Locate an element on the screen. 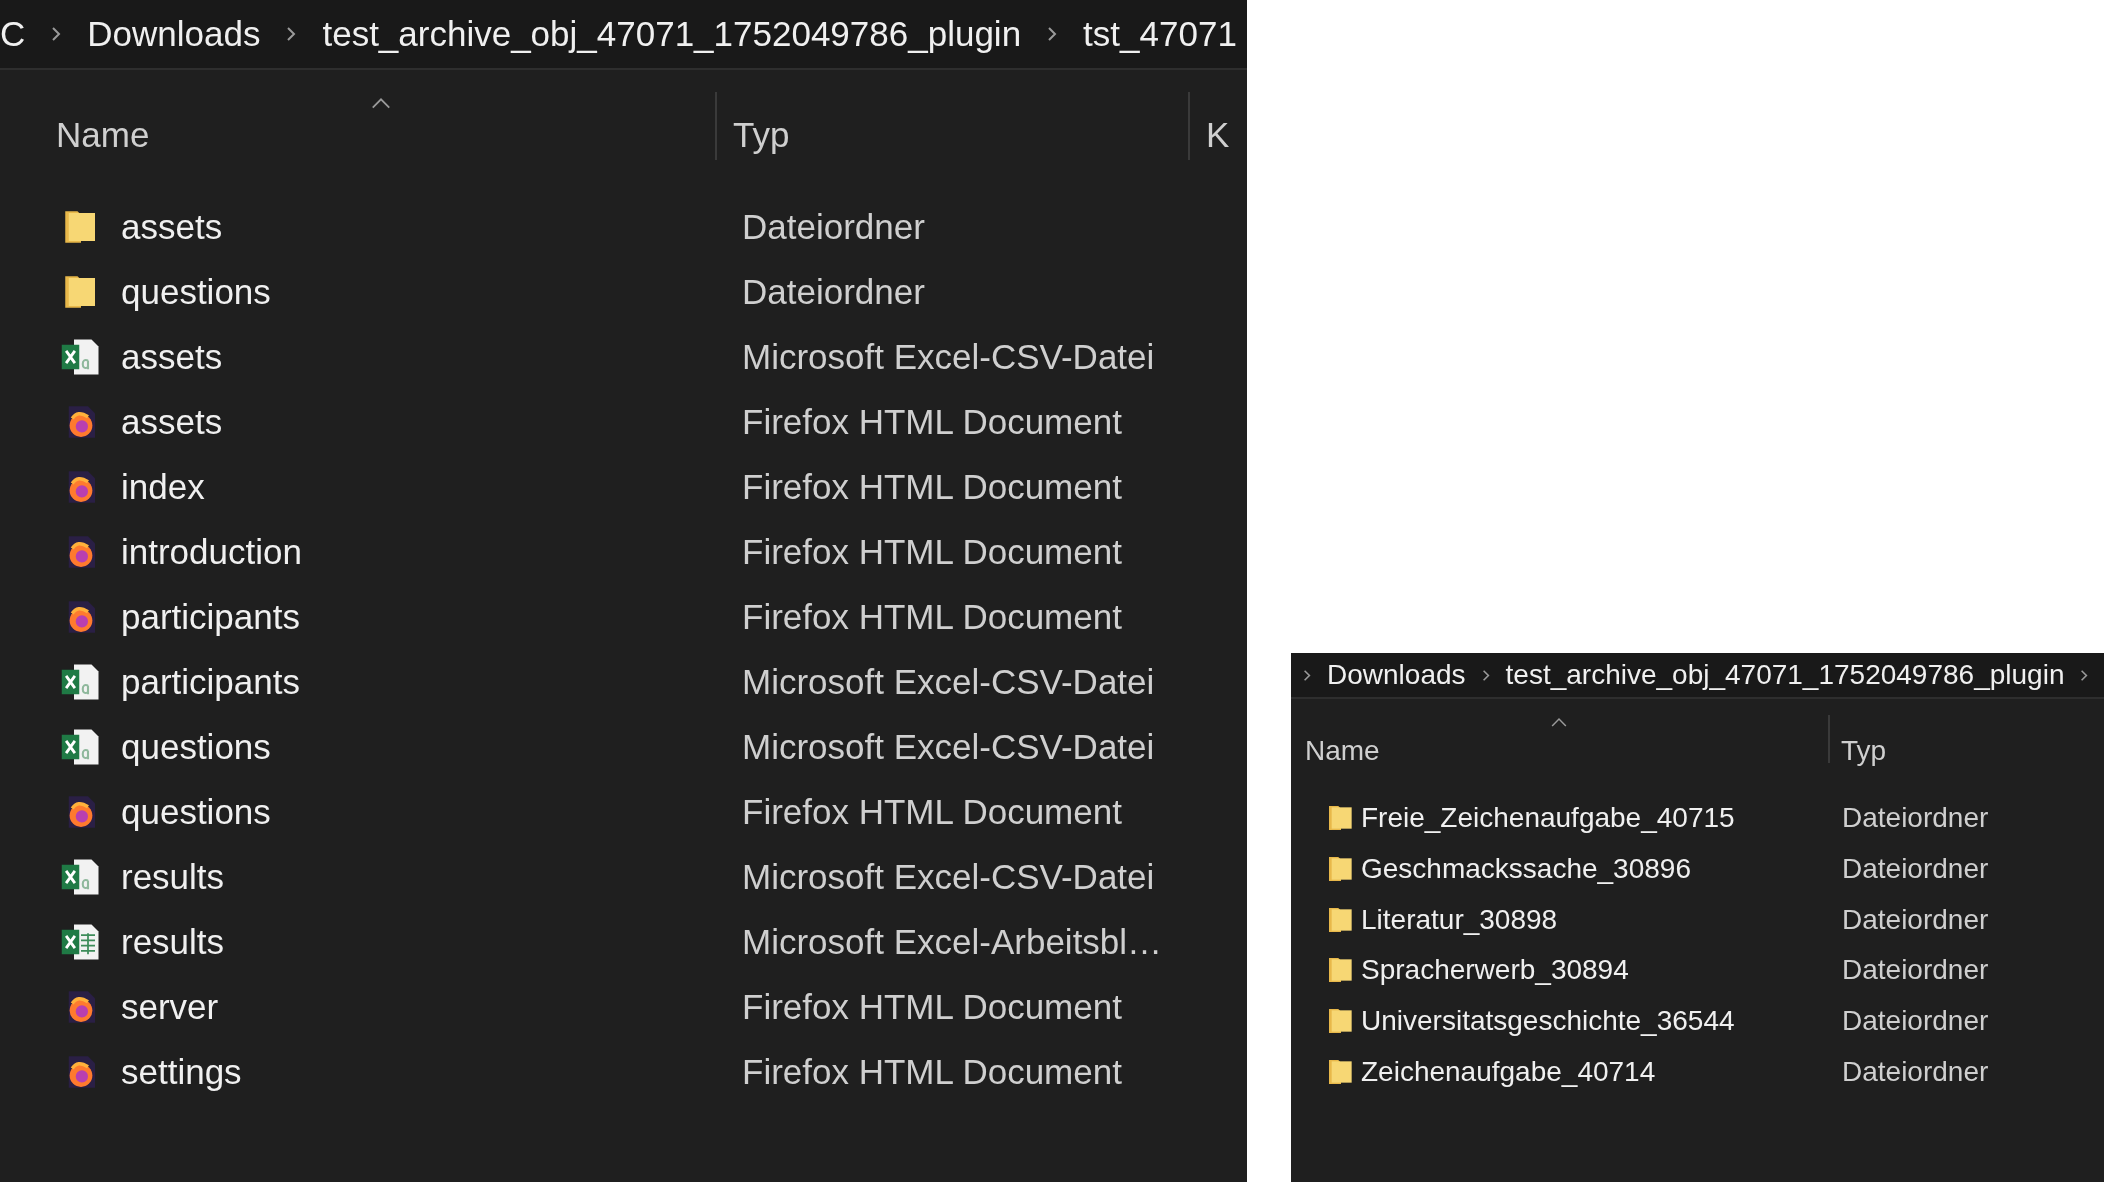 The image size is (2104, 1182). file-name: index is located at coordinates (163, 486).